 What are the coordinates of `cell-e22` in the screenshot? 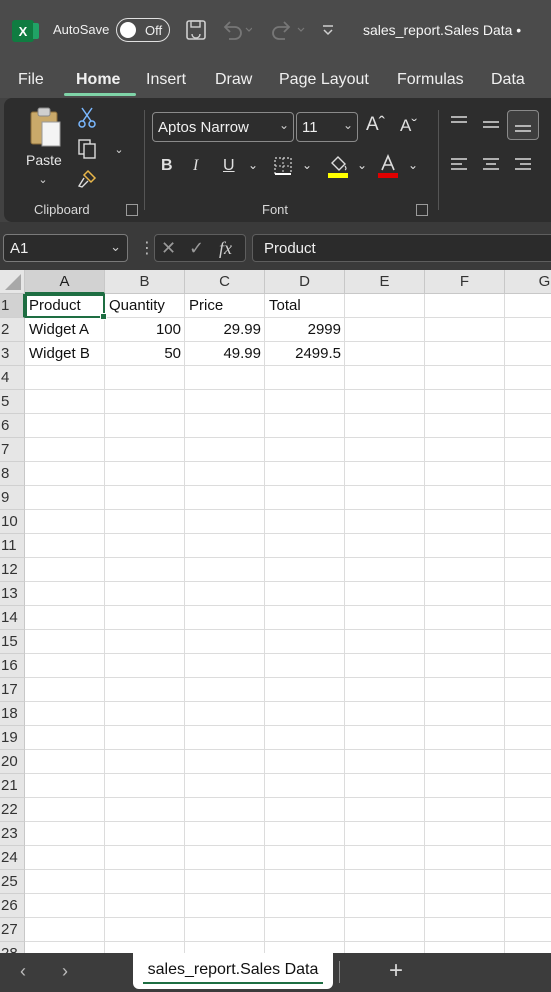 It's located at (385, 810).